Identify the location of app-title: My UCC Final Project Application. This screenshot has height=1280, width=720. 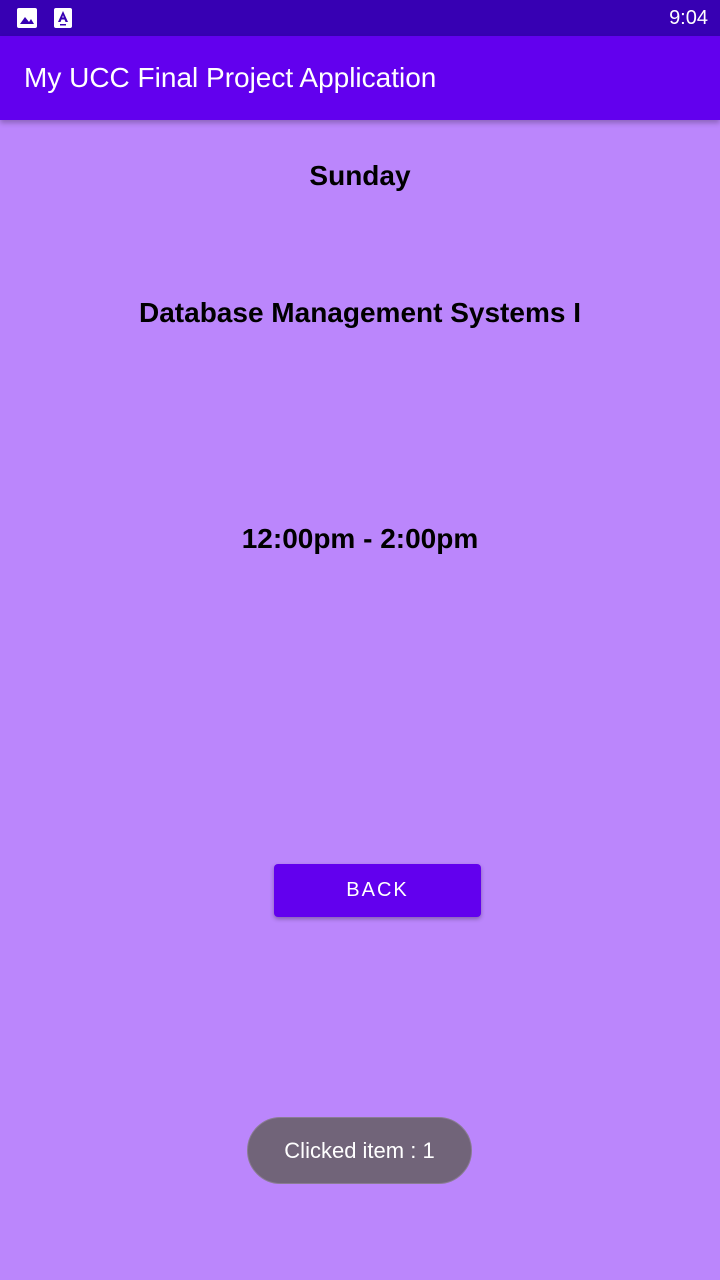
(230, 77).